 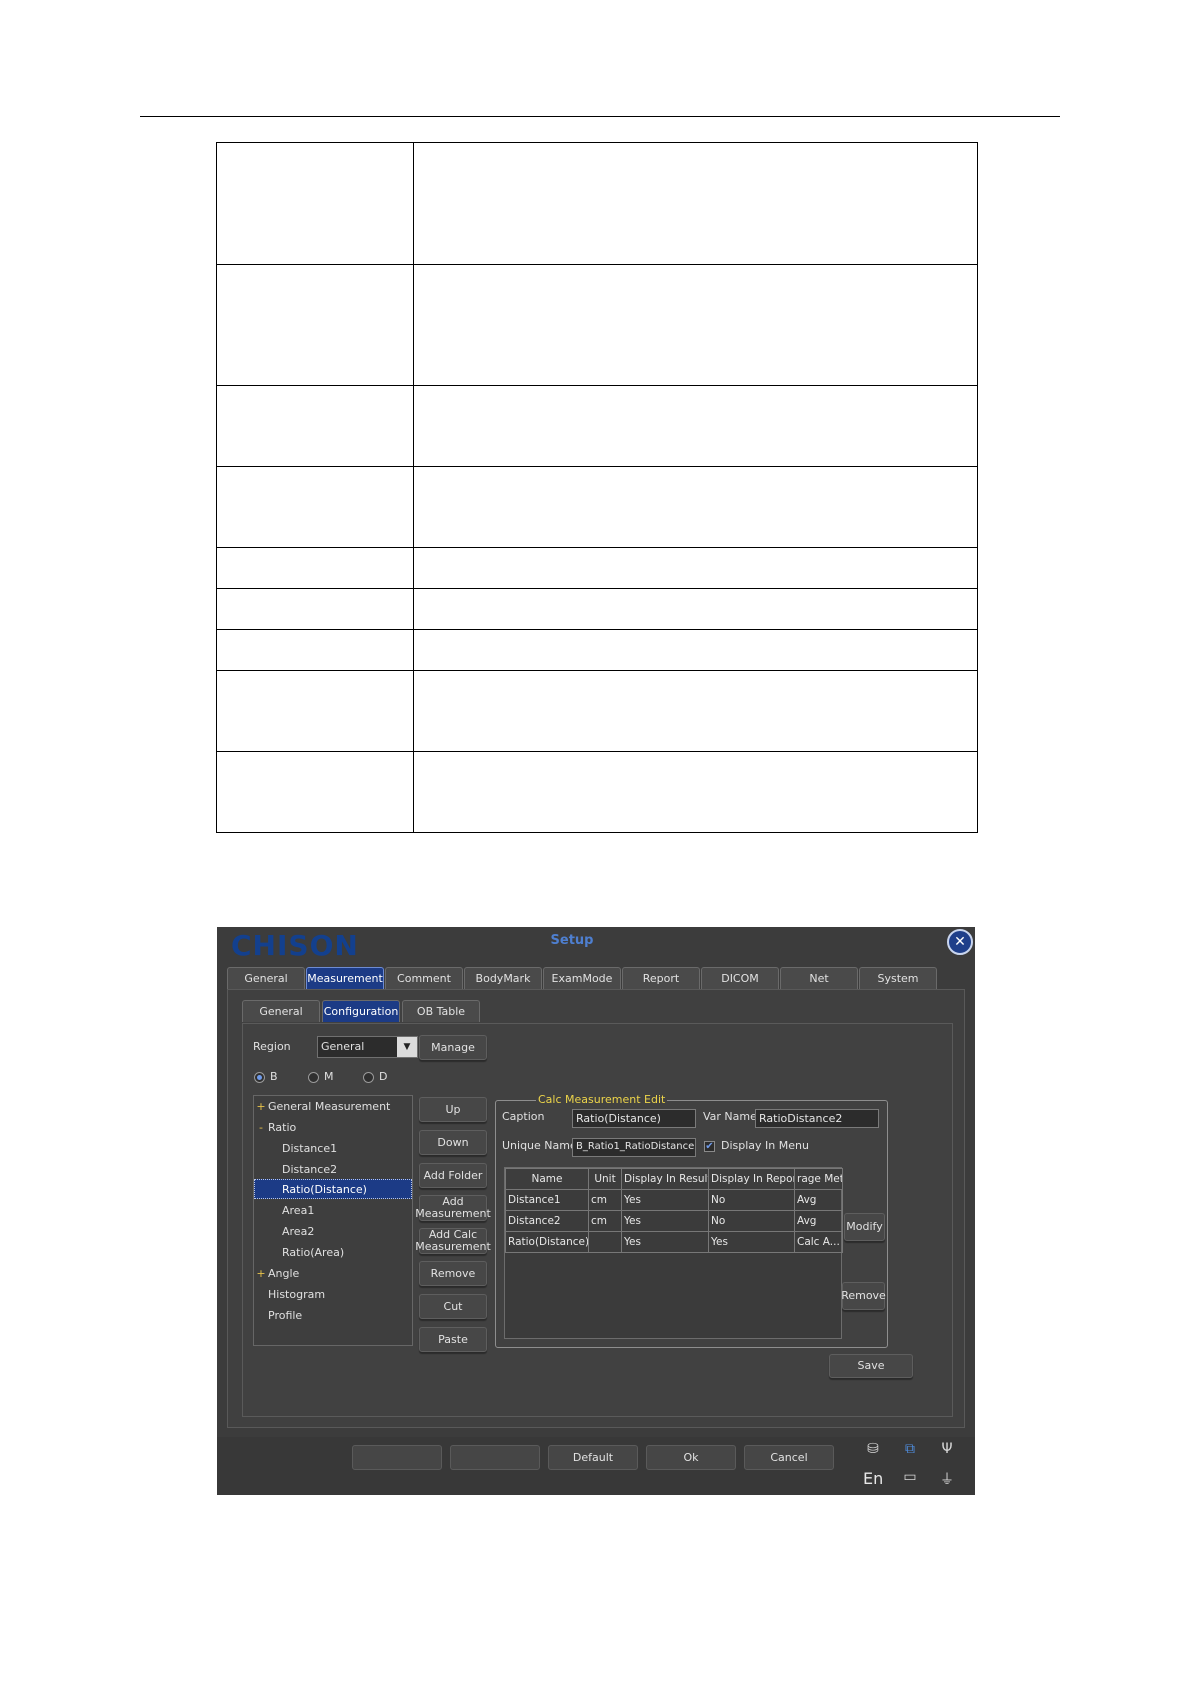 What do you see at coordinates (343, 1046) in the screenshot?
I see `region-value: General` at bounding box center [343, 1046].